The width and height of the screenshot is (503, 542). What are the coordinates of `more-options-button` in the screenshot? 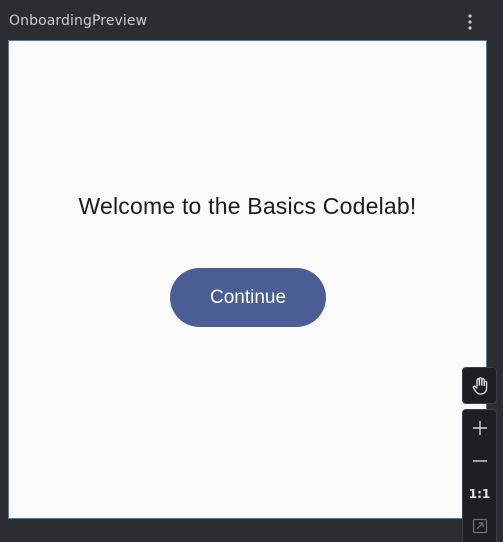 It's located at (470, 22).